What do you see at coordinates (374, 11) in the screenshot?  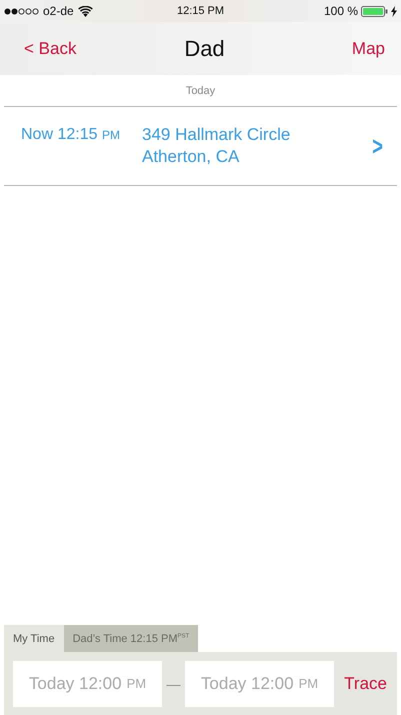 I see `battery-icon` at bounding box center [374, 11].